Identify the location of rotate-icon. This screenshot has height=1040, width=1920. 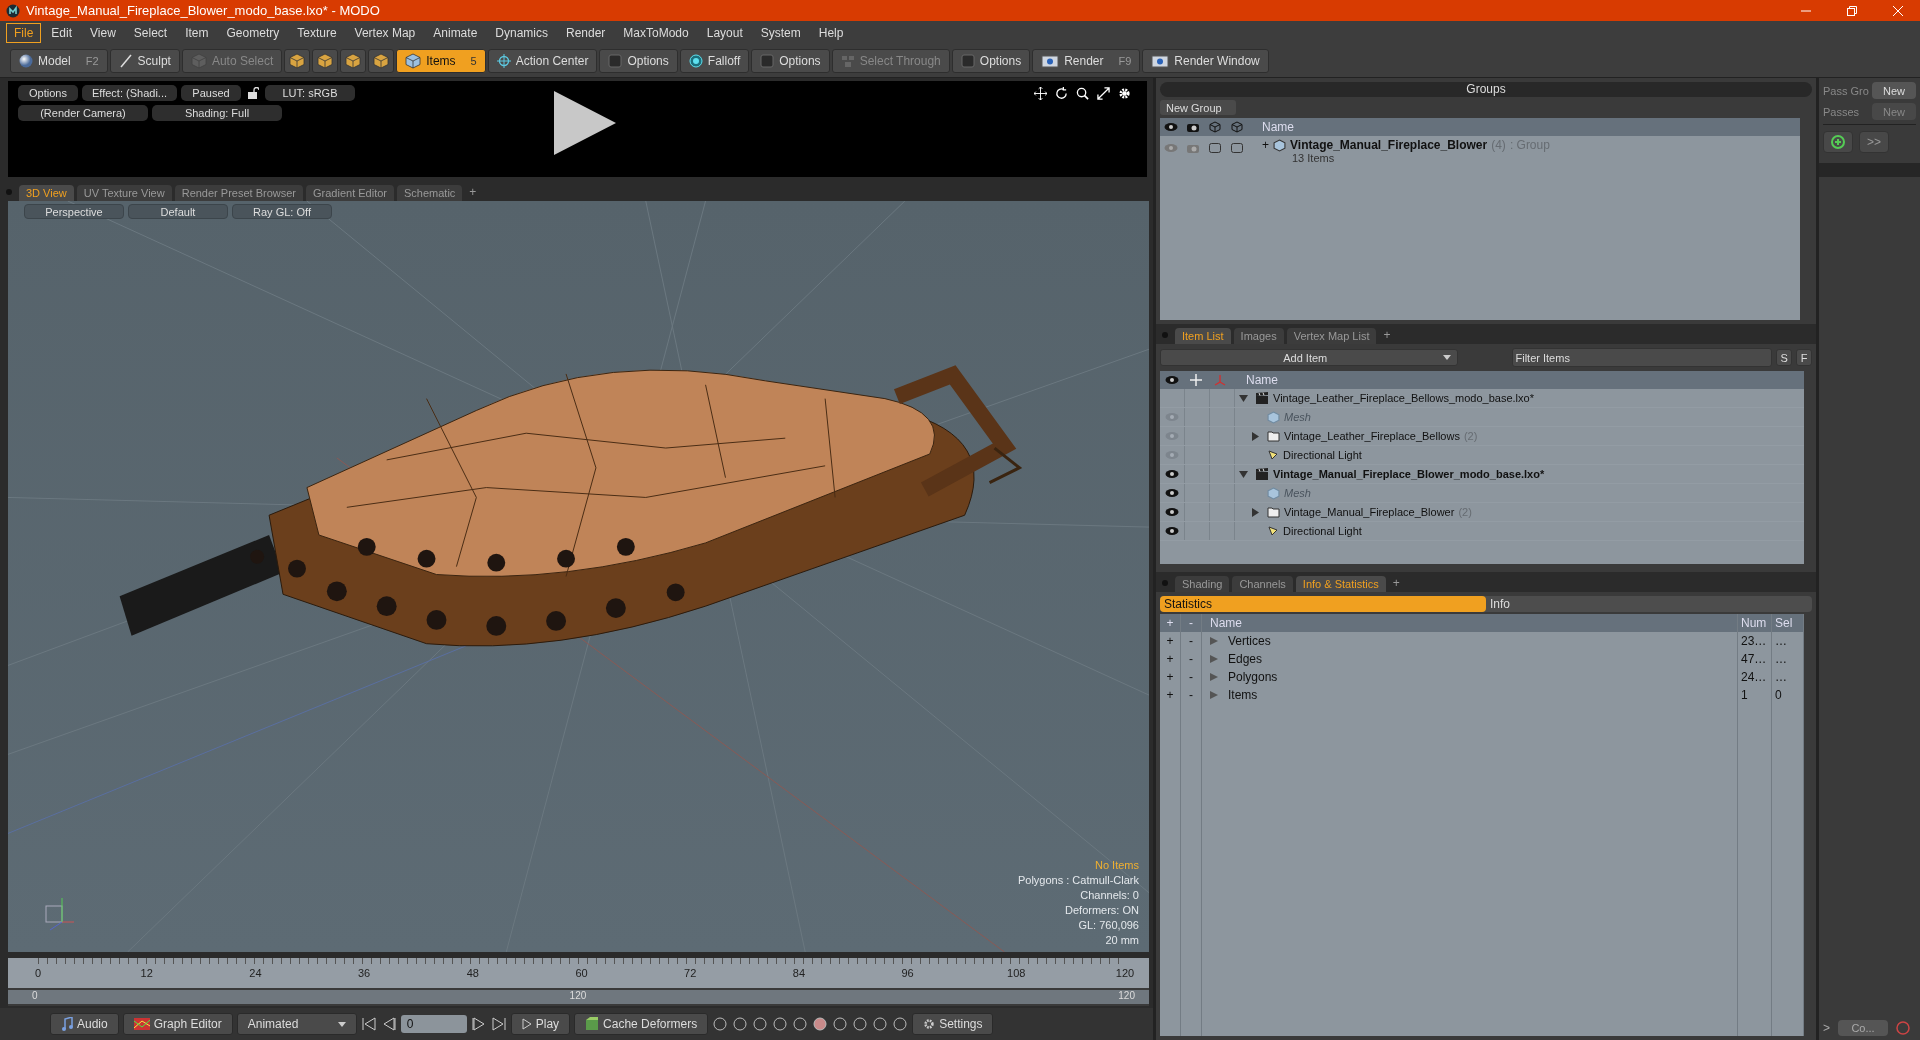
(1061, 93).